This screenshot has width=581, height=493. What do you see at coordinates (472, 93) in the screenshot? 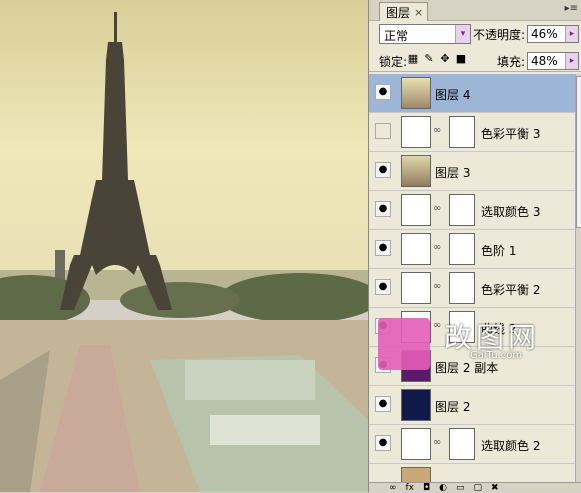
I see `layer-row: ● 图层 4` at bounding box center [472, 93].